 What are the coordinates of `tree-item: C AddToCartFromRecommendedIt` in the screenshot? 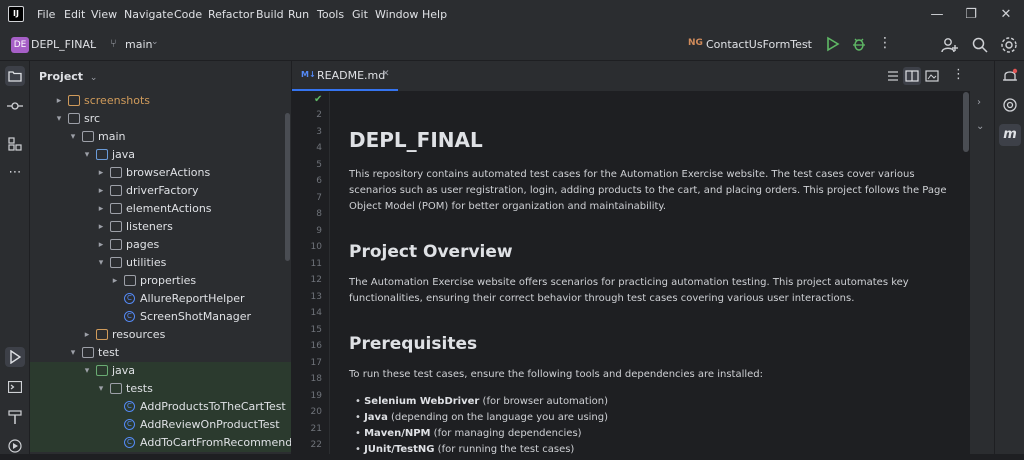 It's located at (160, 443).